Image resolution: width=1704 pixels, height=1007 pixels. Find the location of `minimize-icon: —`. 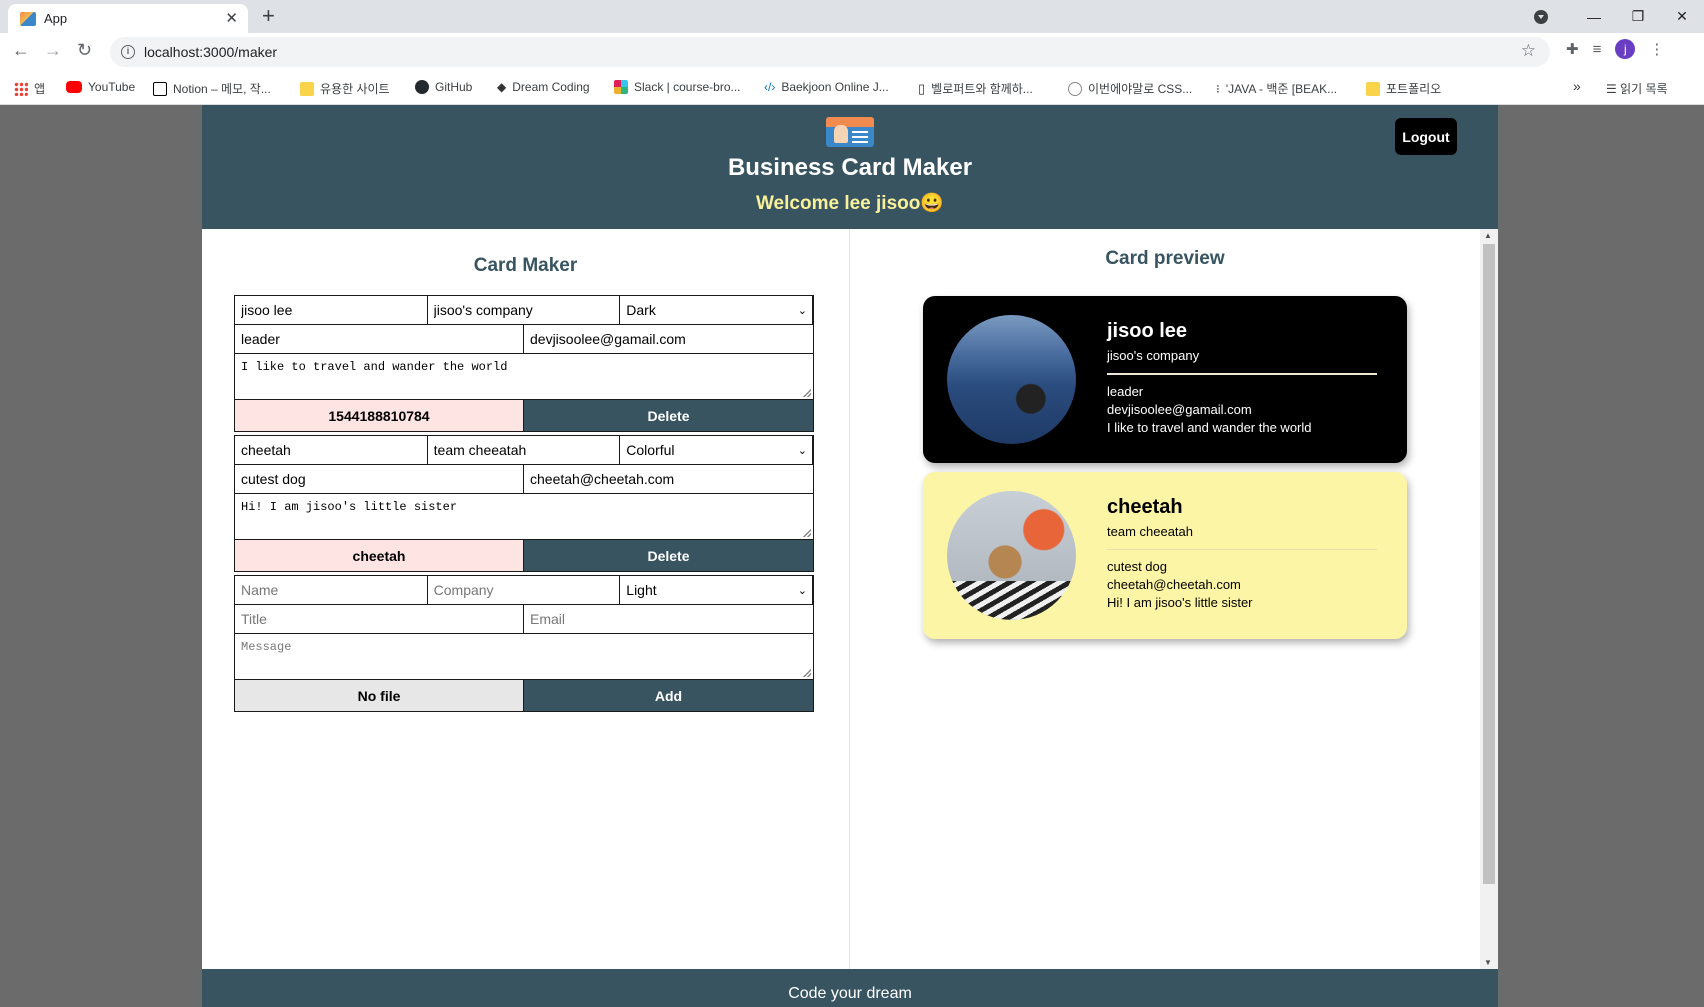

minimize-icon: — is located at coordinates (1594, 17).